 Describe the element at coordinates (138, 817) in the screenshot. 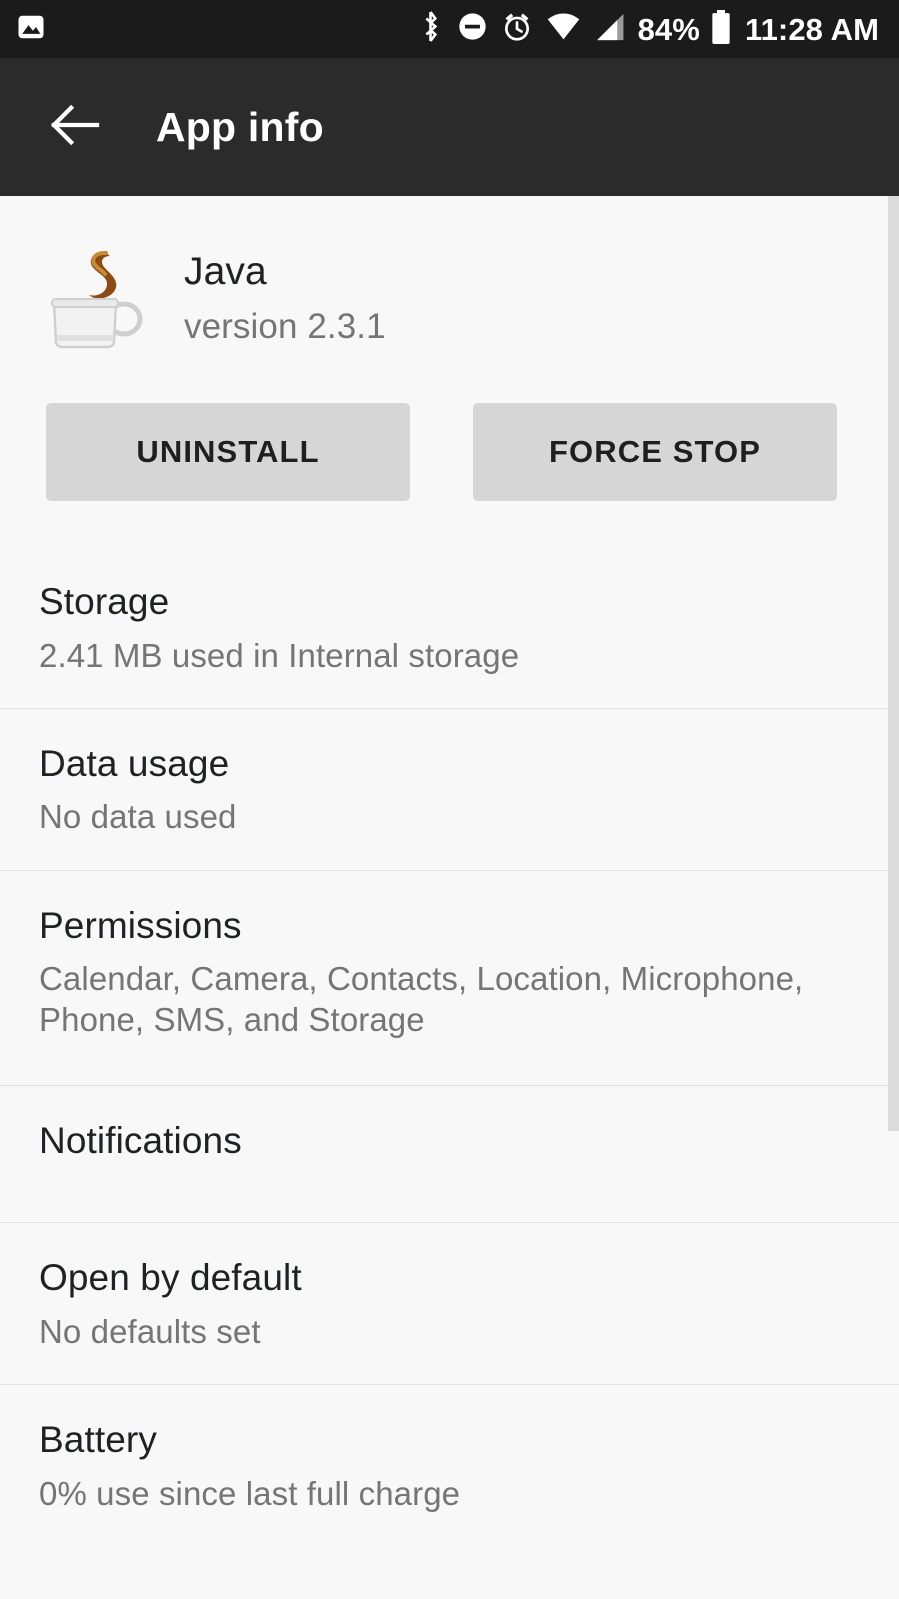

I see `row-subtitle: No data used` at that location.